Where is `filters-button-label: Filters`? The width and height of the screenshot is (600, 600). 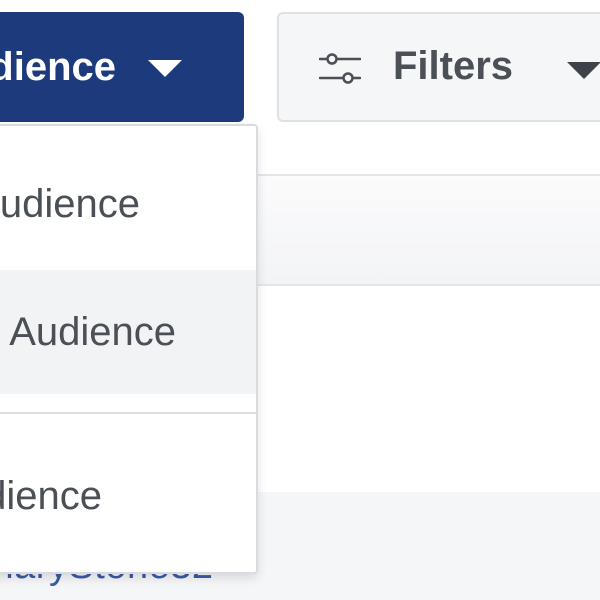 filters-button-label: Filters is located at coordinates (453, 66).